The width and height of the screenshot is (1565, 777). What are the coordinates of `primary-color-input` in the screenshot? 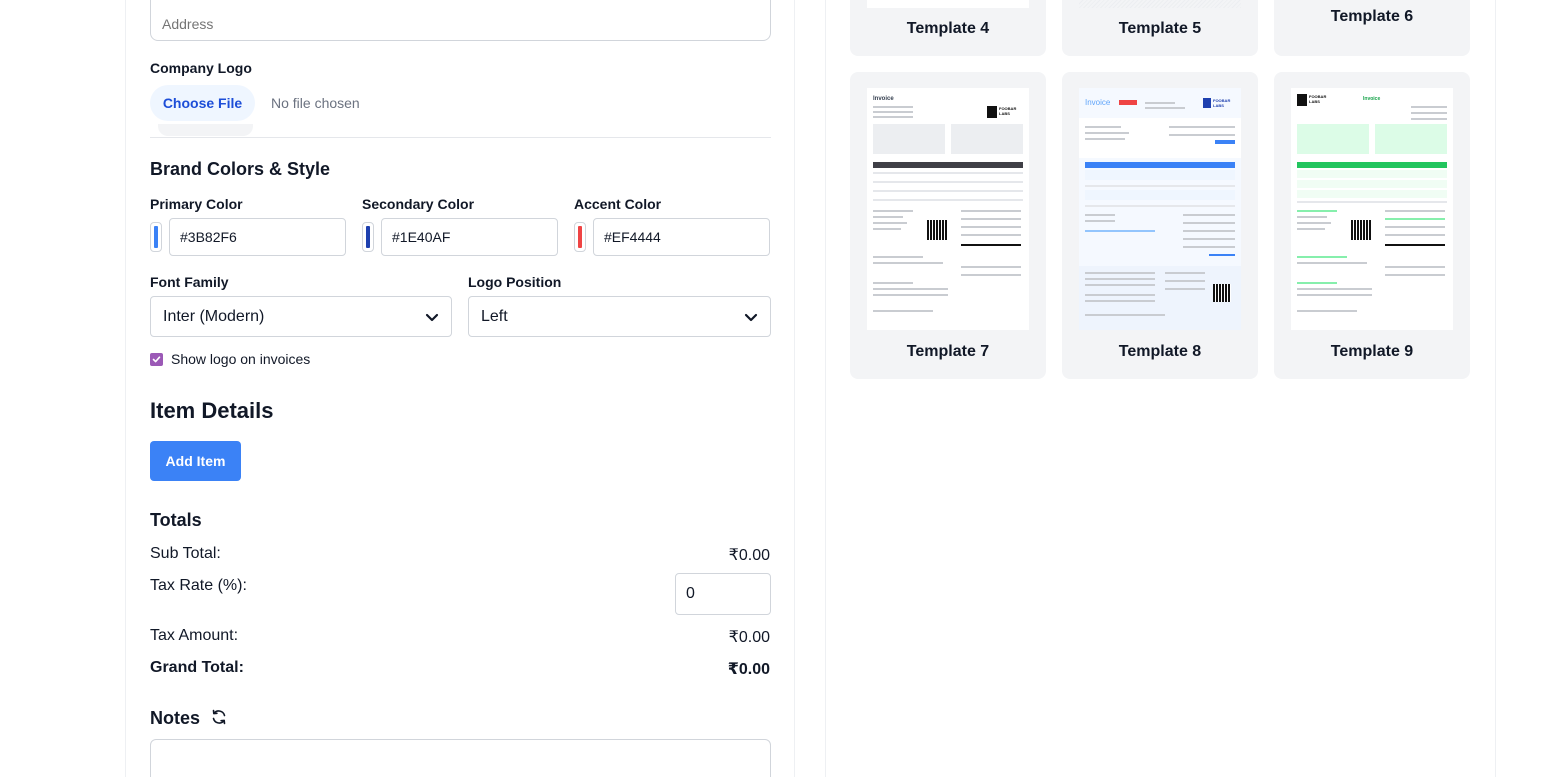 It's located at (257, 237).